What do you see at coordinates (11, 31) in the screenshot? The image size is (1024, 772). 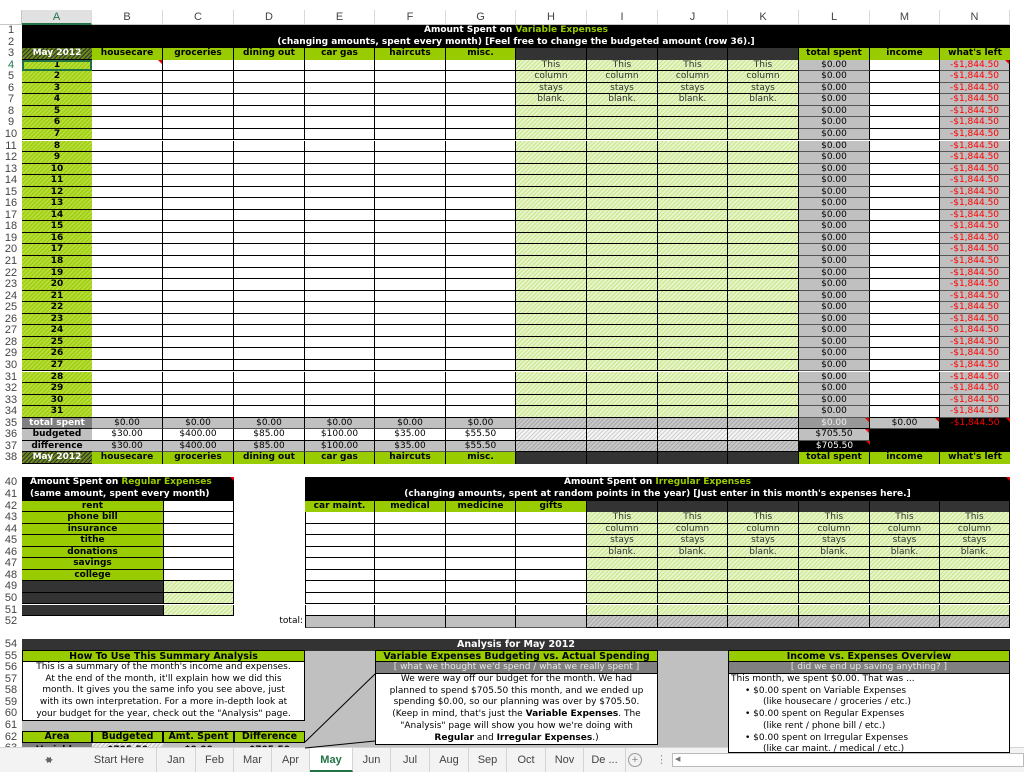 I see `row-header-1: 1` at bounding box center [11, 31].